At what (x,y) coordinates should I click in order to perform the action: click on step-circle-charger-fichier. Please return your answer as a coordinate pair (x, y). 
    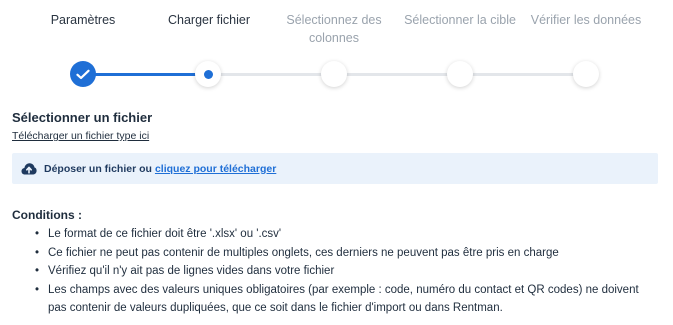
    Looking at the image, I should click on (208, 74).